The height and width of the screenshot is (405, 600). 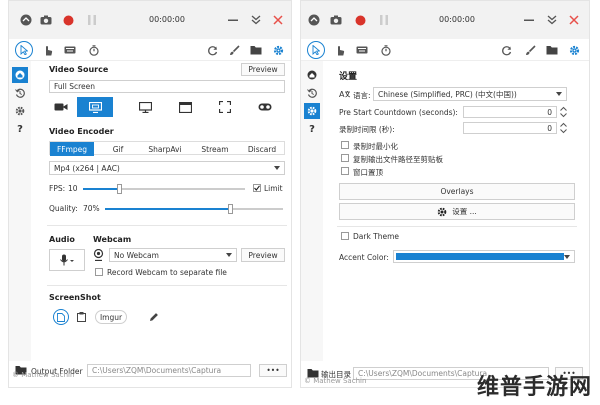 I want to click on fullscreen-source-icon, so click(x=95, y=107).